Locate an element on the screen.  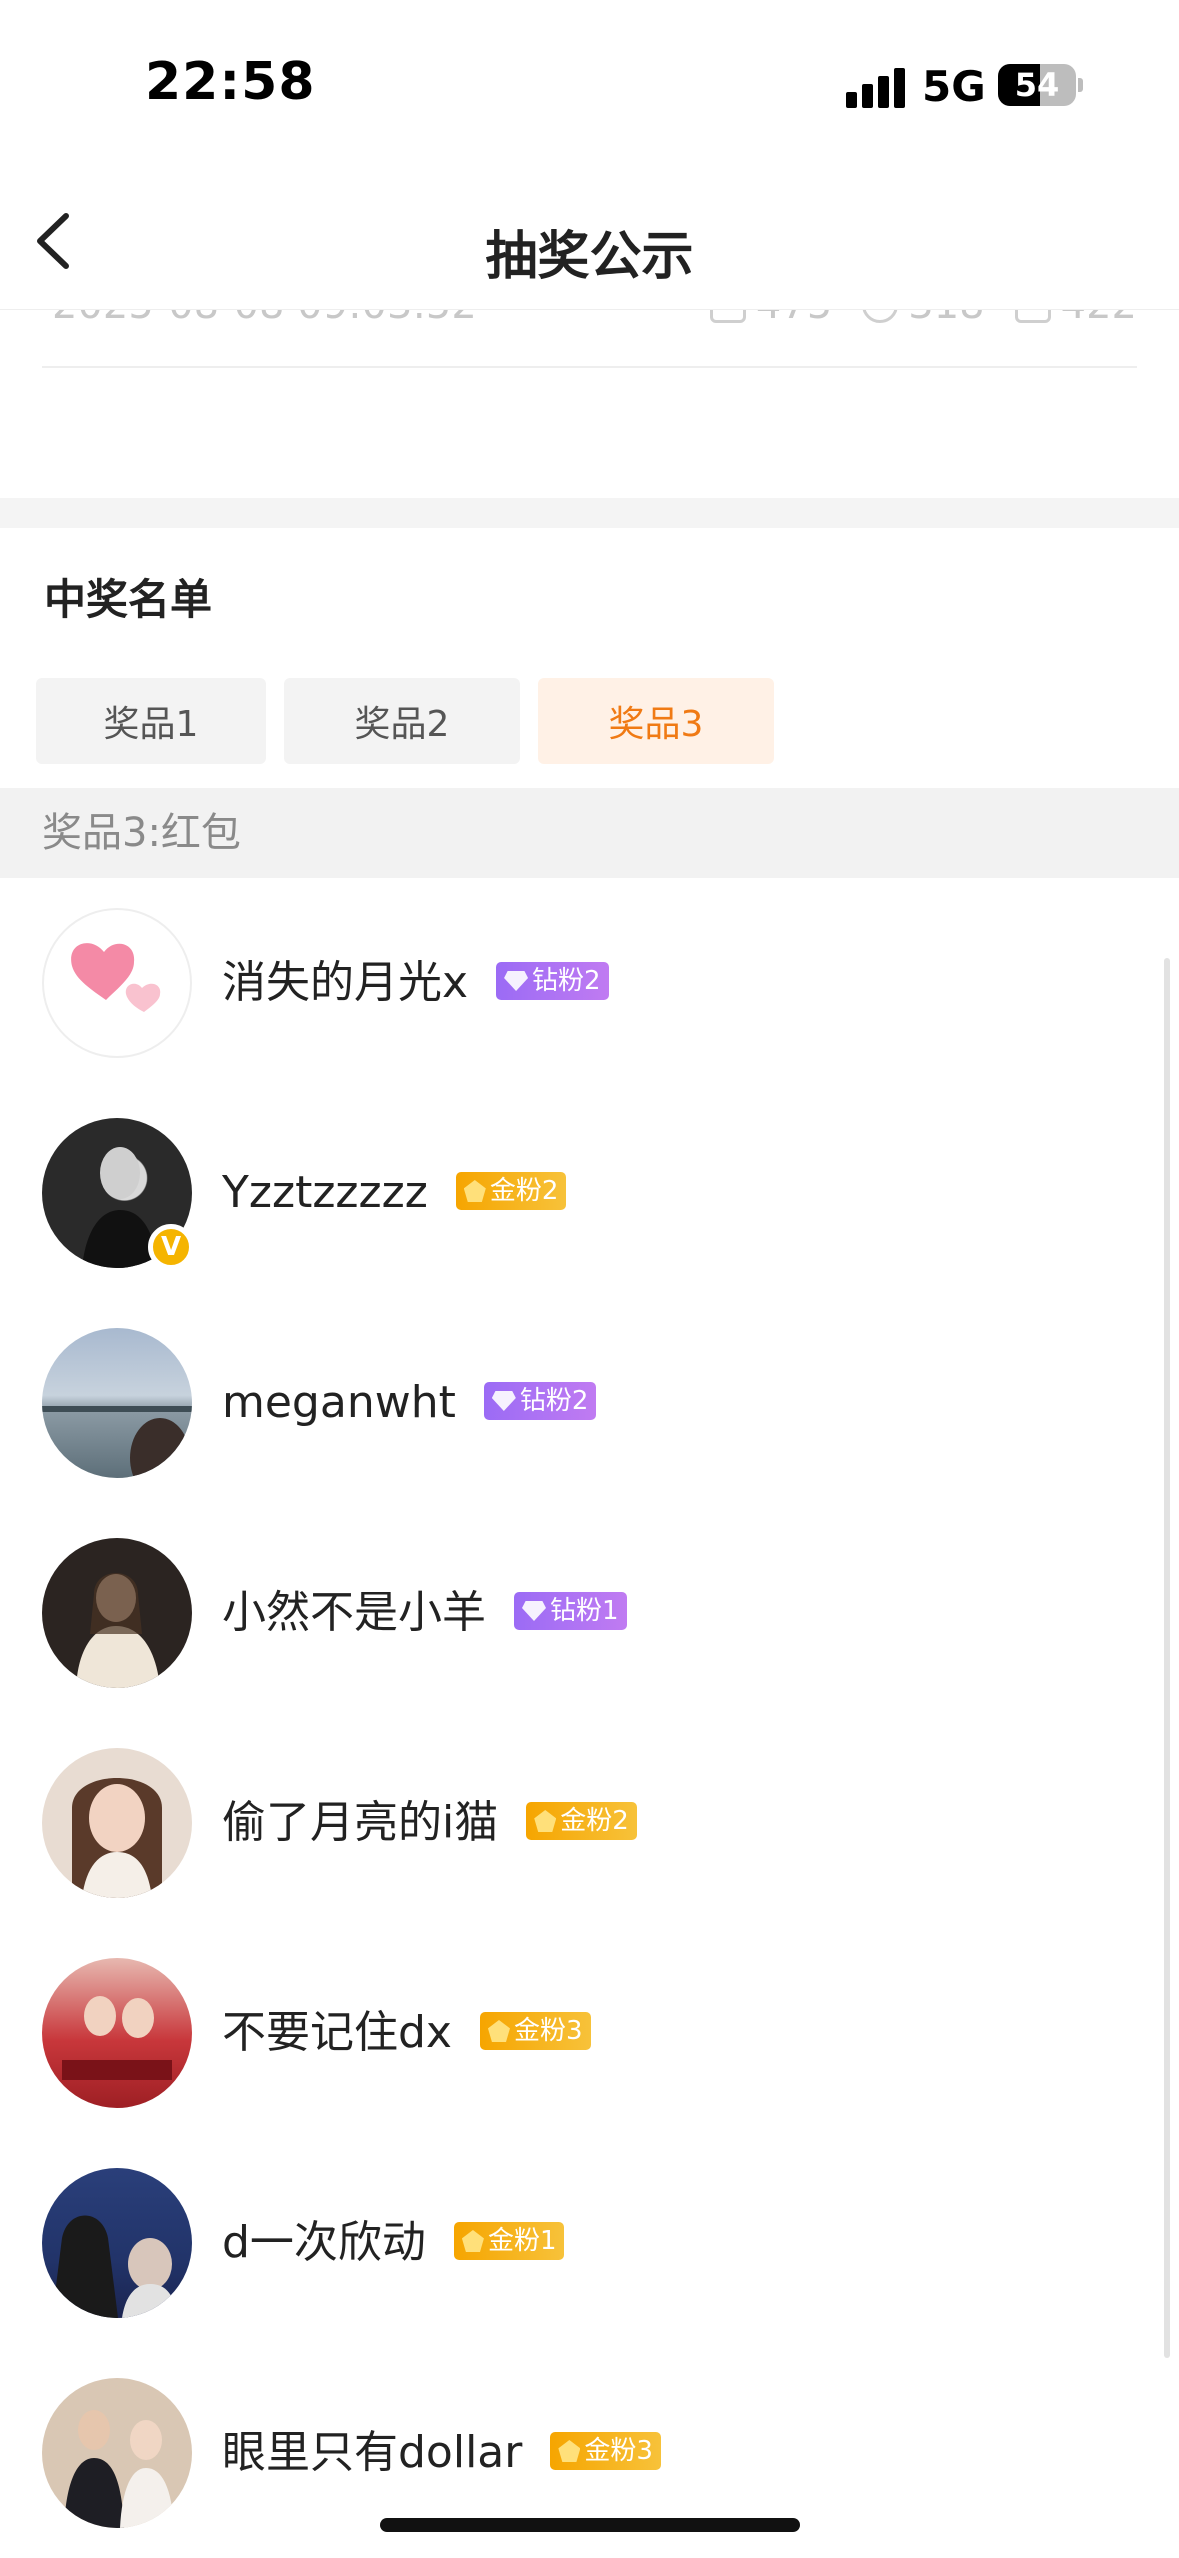
winner-name-text: 消失的月光x is located at coordinates (345, 982).